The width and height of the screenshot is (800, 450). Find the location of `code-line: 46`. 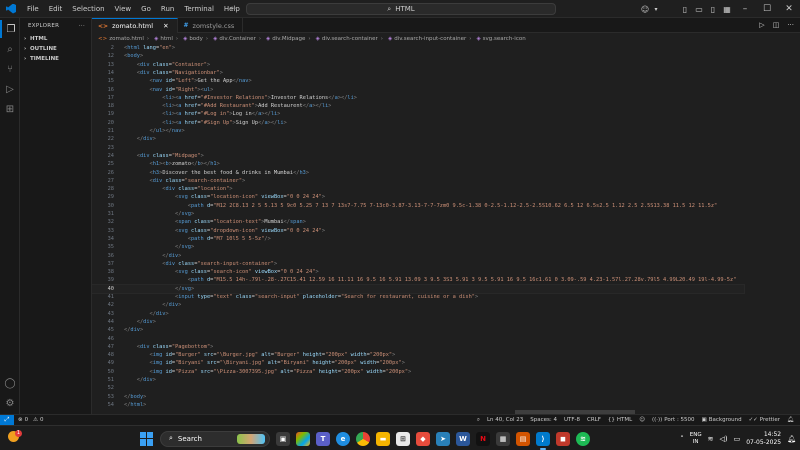

code-line: 46 is located at coordinates (418, 339).